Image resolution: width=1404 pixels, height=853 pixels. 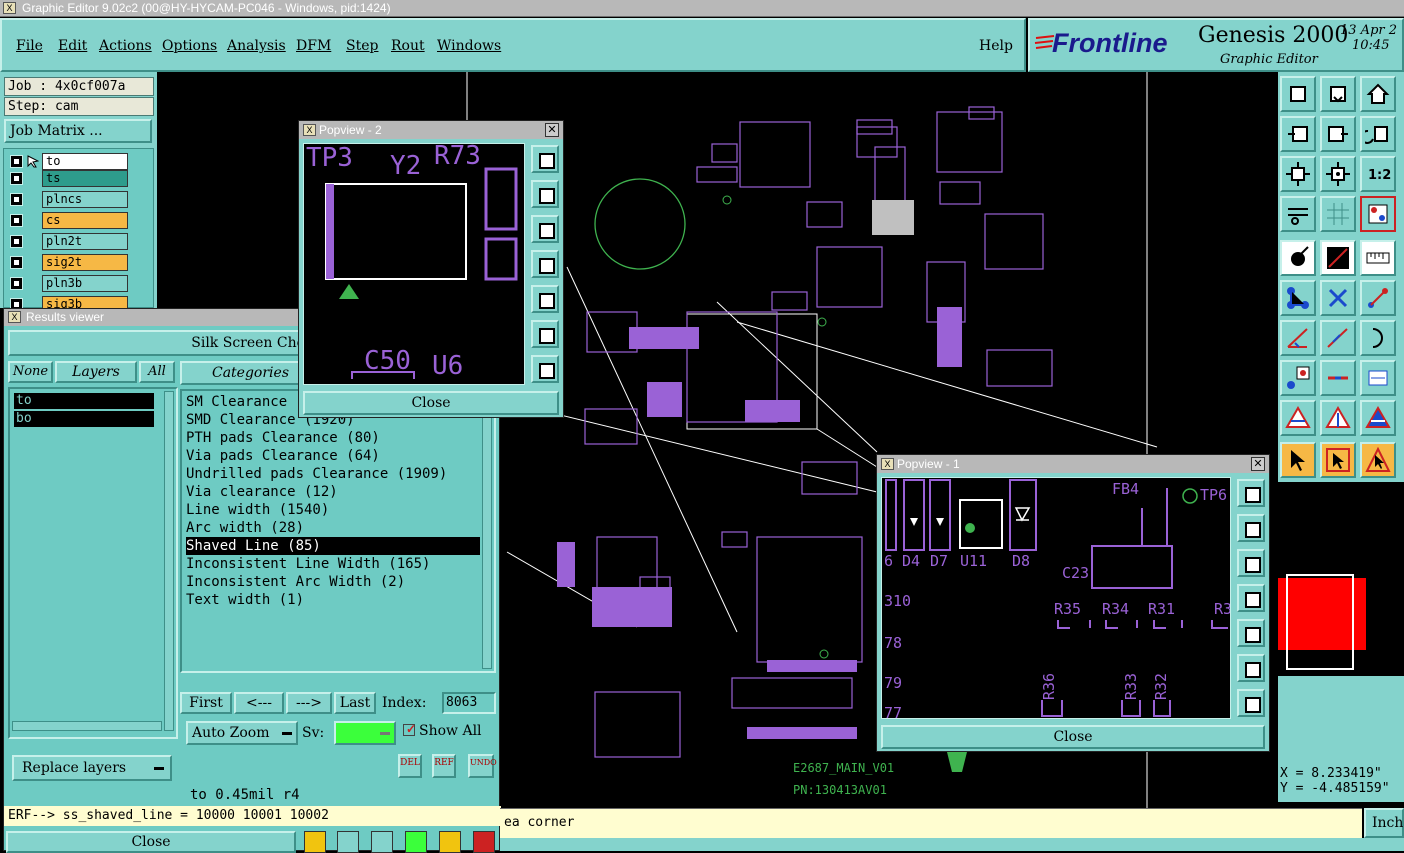 What do you see at coordinates (362, 46) in the screenshot?
I see `menu-step: Step` at bounding box center [362, 46].